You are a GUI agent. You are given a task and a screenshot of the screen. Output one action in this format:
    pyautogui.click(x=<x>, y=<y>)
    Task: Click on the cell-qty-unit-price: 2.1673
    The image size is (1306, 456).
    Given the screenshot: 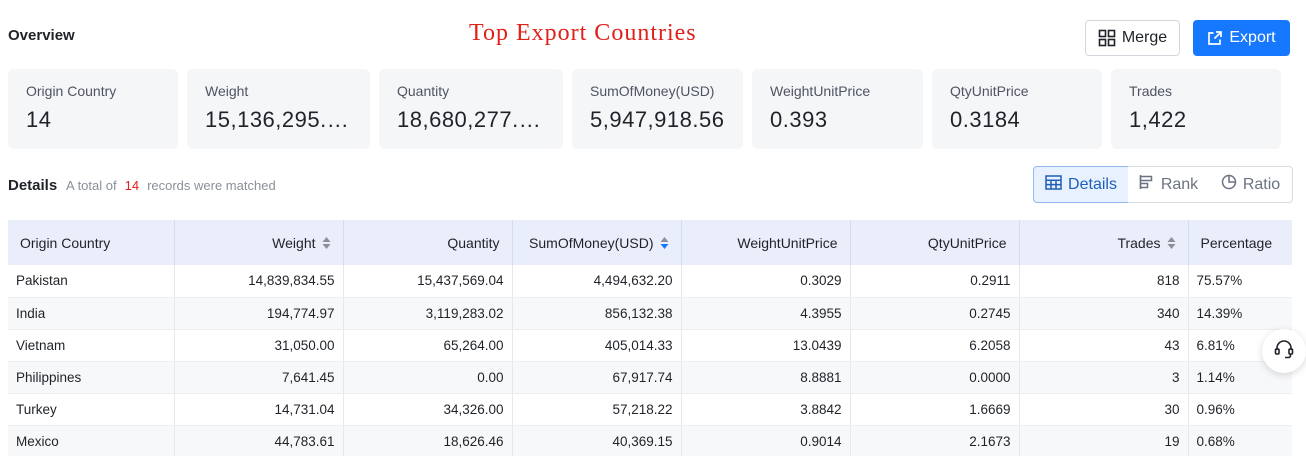 What is the action you would take?
    pyautogui.click(x=935, y=440)
    